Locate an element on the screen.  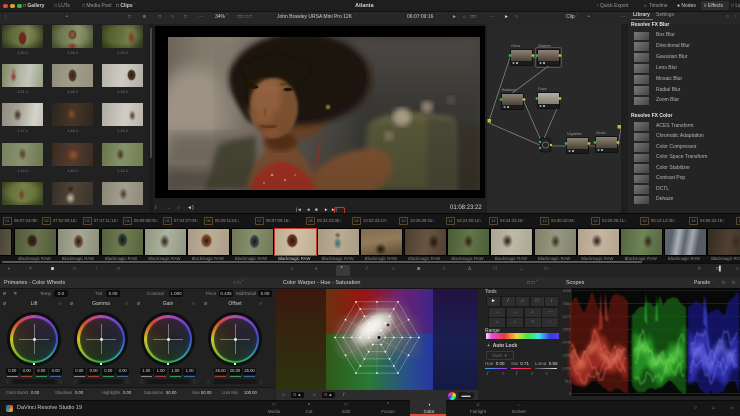
svg-text: 2048 is located at coordinates (567, 343).